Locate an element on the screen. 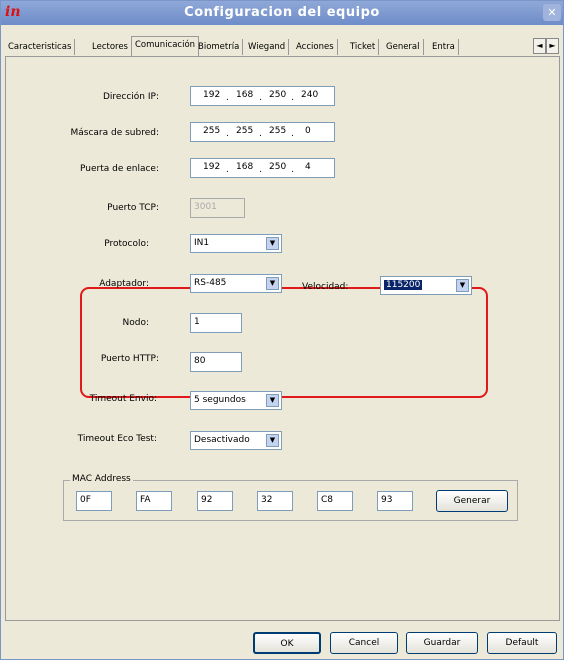 The width and height of the screenshot is (564, 660). tab-scroll-left-icon: ◄ is located at coordinates (539, 46).